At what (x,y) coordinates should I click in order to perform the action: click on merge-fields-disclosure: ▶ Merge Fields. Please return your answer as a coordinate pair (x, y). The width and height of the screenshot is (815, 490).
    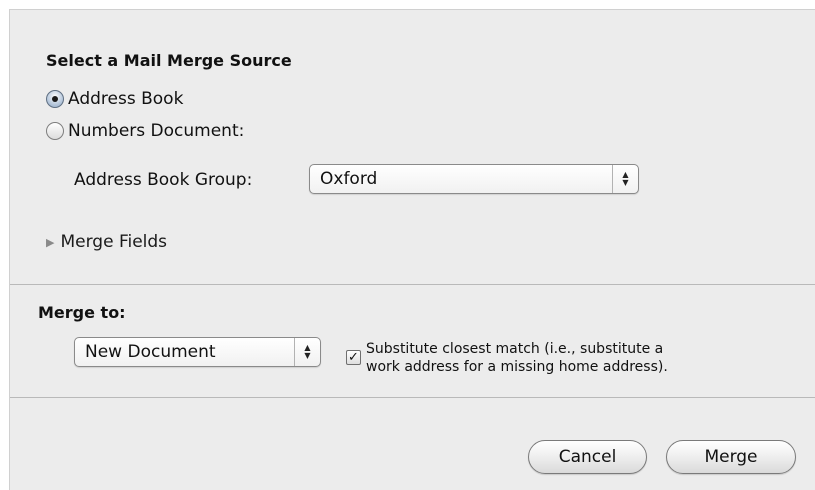
    Looking at the image, I should click on (106, 242).